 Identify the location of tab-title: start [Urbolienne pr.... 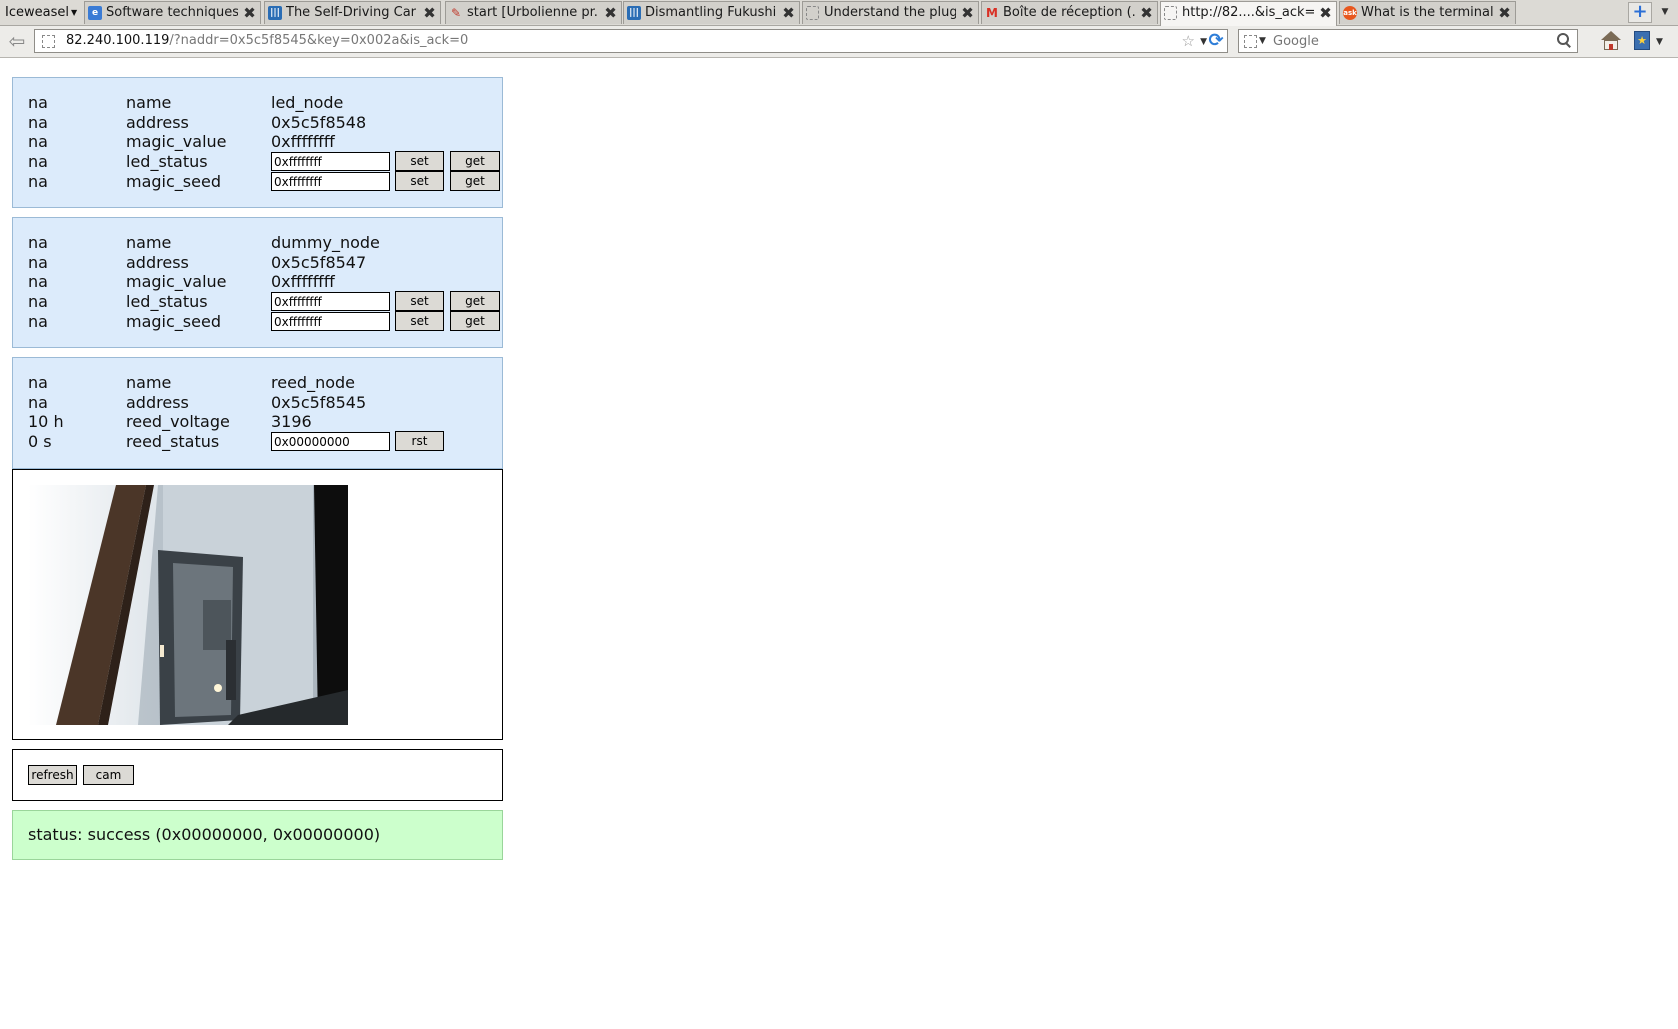
(533, 12).